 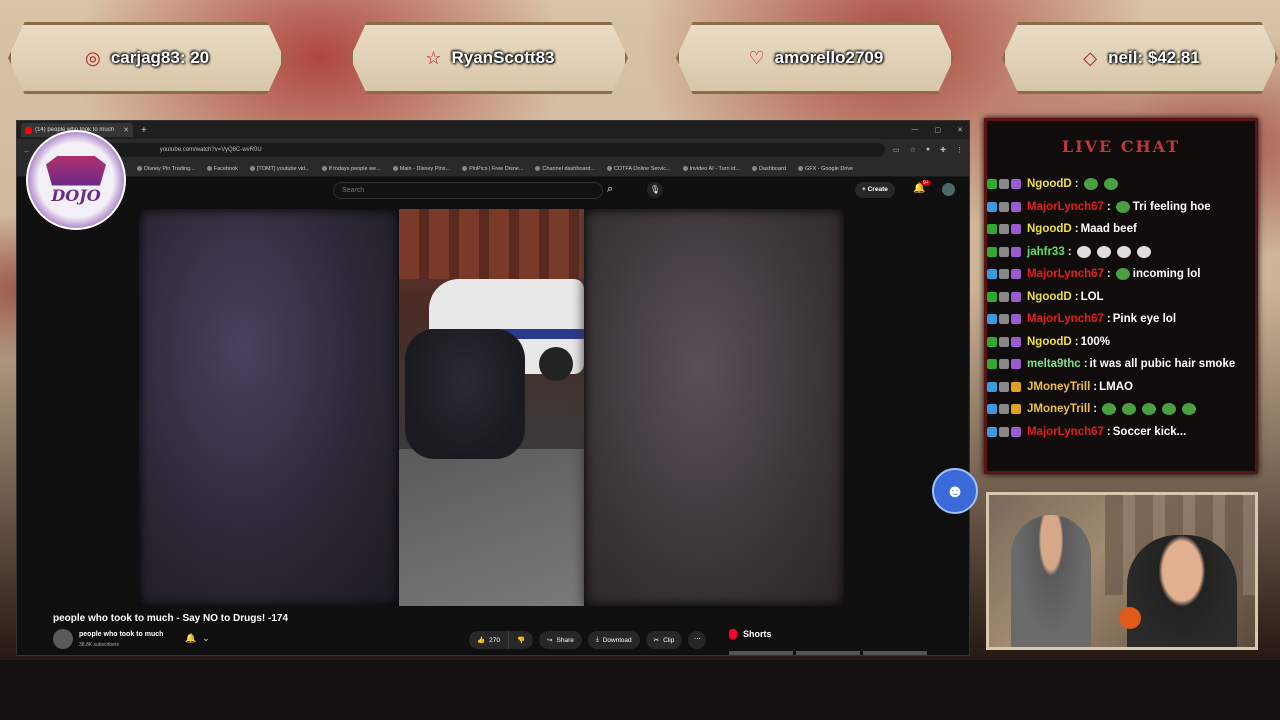 I want to click on chat-message: NgoodD: LOL, so click(x=1121, y=297).